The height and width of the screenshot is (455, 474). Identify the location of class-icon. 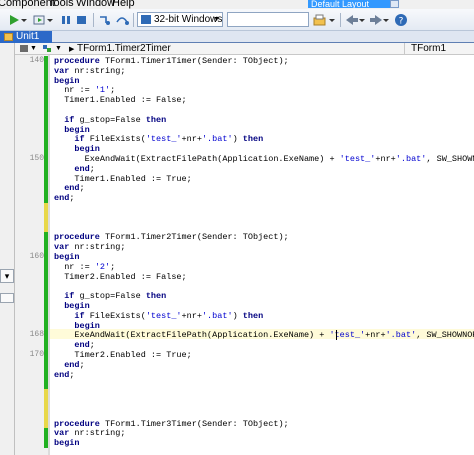
(47, 48).